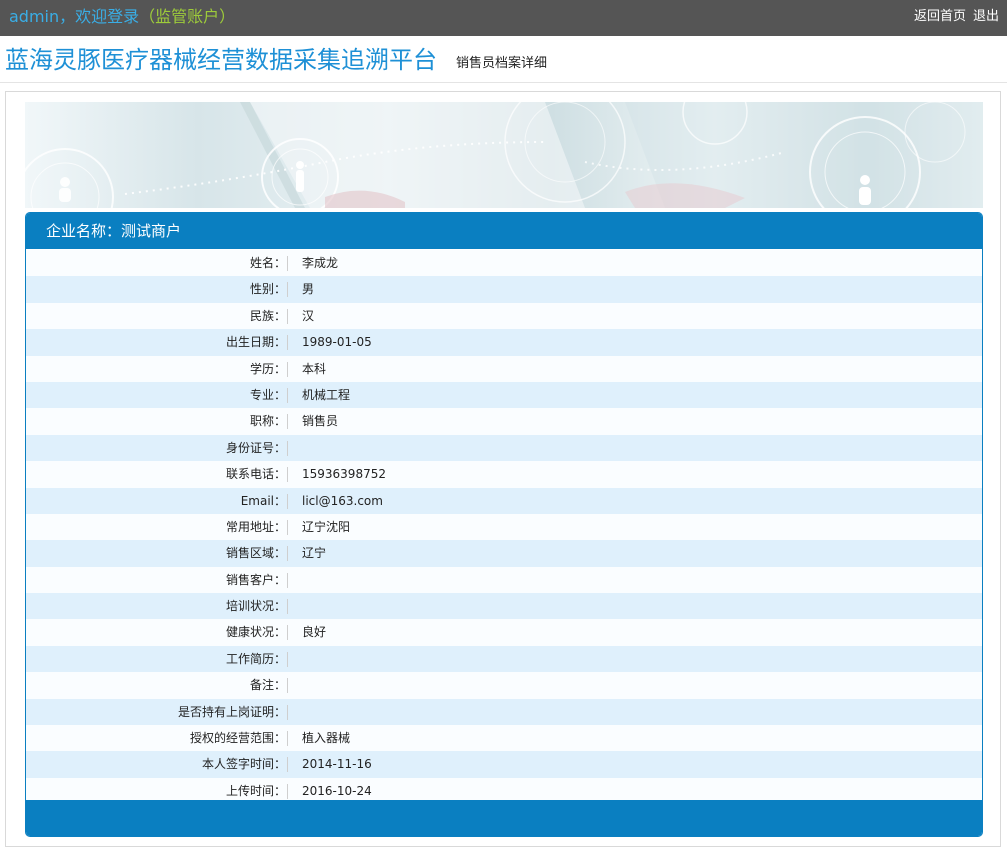  What do you see at coordinates (314, 632) in the screenshot?
I see `field-value: 良好` at bounding box center [314, 632].